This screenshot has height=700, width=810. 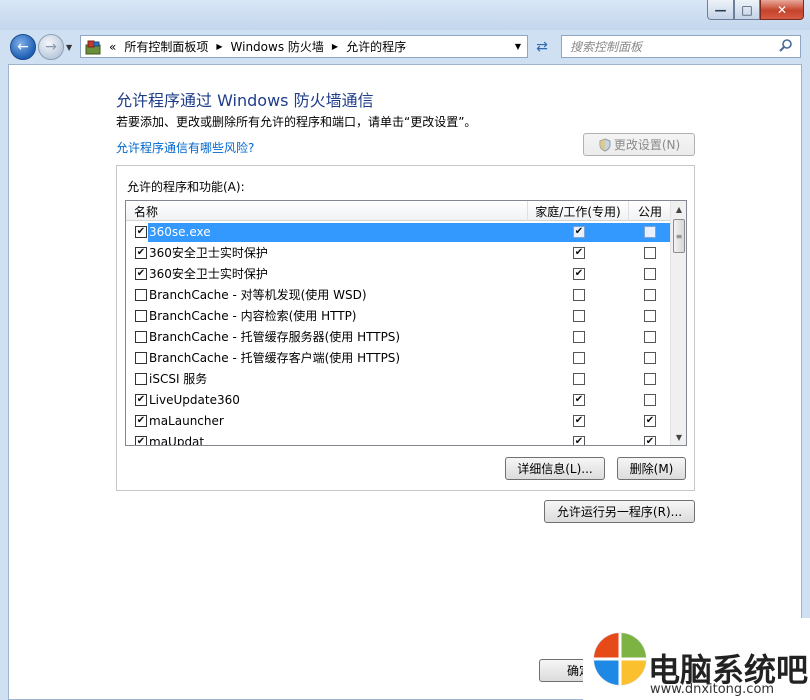 What do you see at coordinates (606, 46) in the screenshot?
I see `search-input: 搜索控制面板` at bounding box center [606, 46].